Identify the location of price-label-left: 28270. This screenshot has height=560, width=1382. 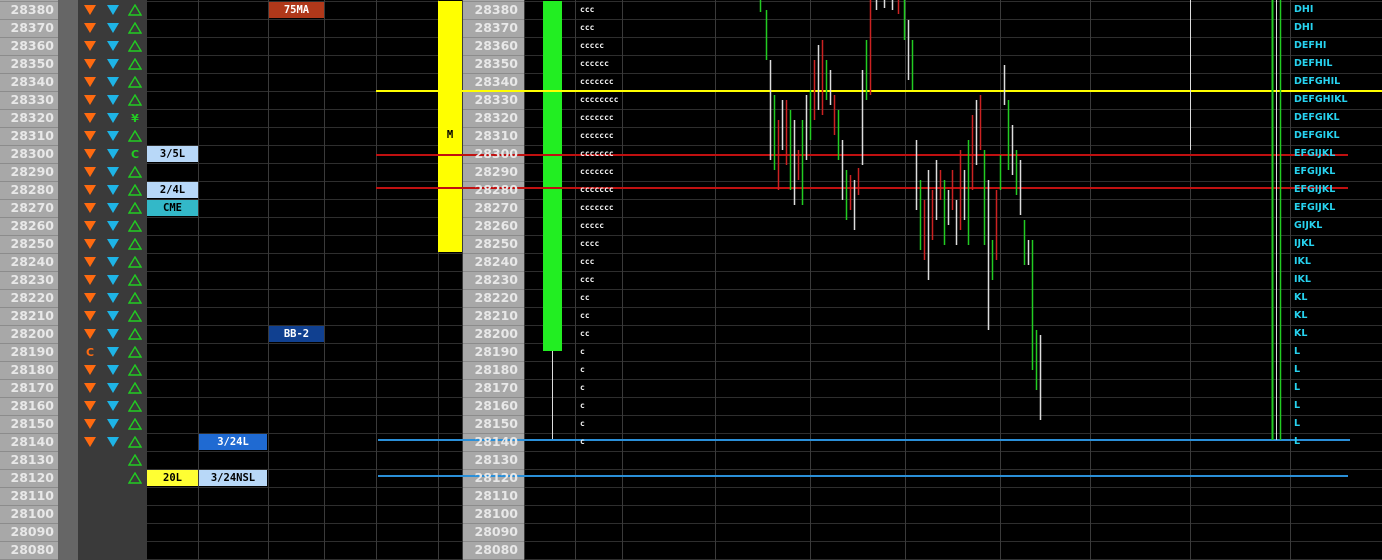
(32, 207).